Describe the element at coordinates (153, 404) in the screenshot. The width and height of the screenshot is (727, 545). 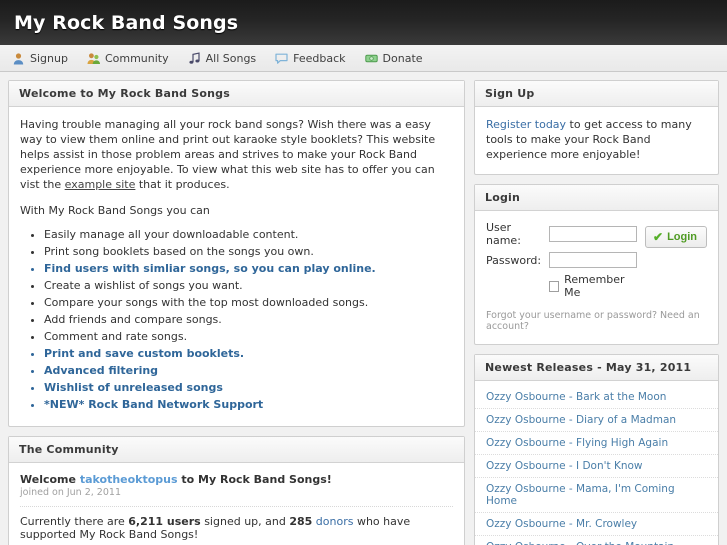
I see `feature-link: *NEW* Rock Band Network Support` at that location.